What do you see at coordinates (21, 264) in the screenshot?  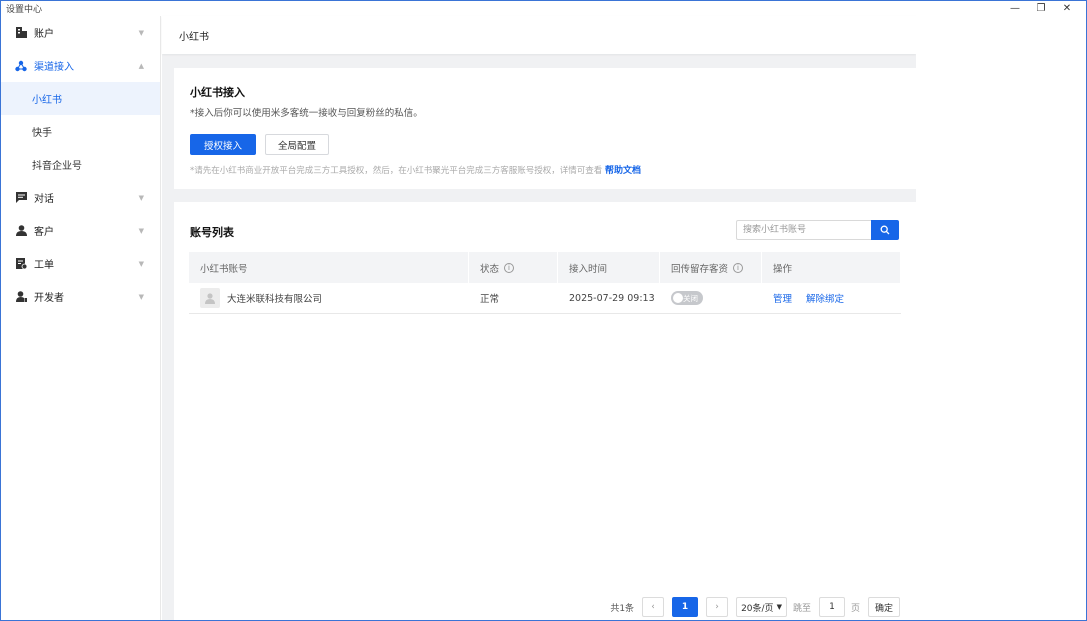 I see `ticket-icon` at bounding box center [21, 264].